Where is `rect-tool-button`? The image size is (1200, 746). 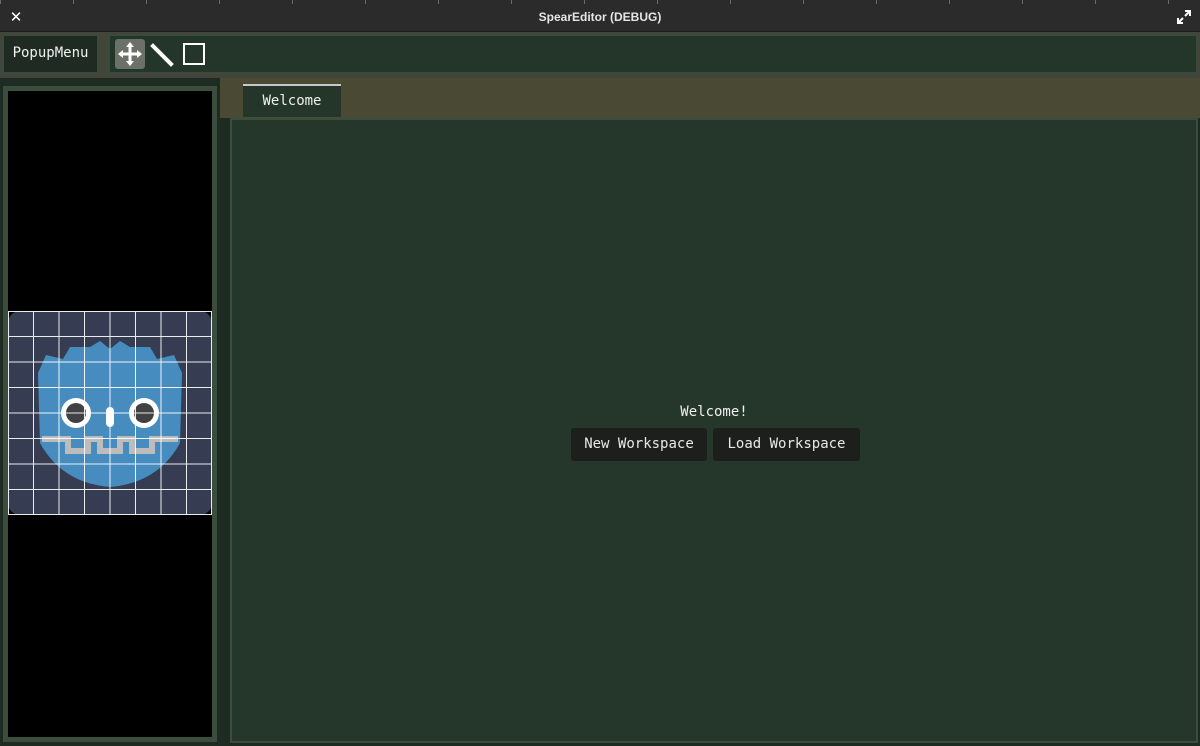 rect-tool-button is located at coordinates (194, 54).